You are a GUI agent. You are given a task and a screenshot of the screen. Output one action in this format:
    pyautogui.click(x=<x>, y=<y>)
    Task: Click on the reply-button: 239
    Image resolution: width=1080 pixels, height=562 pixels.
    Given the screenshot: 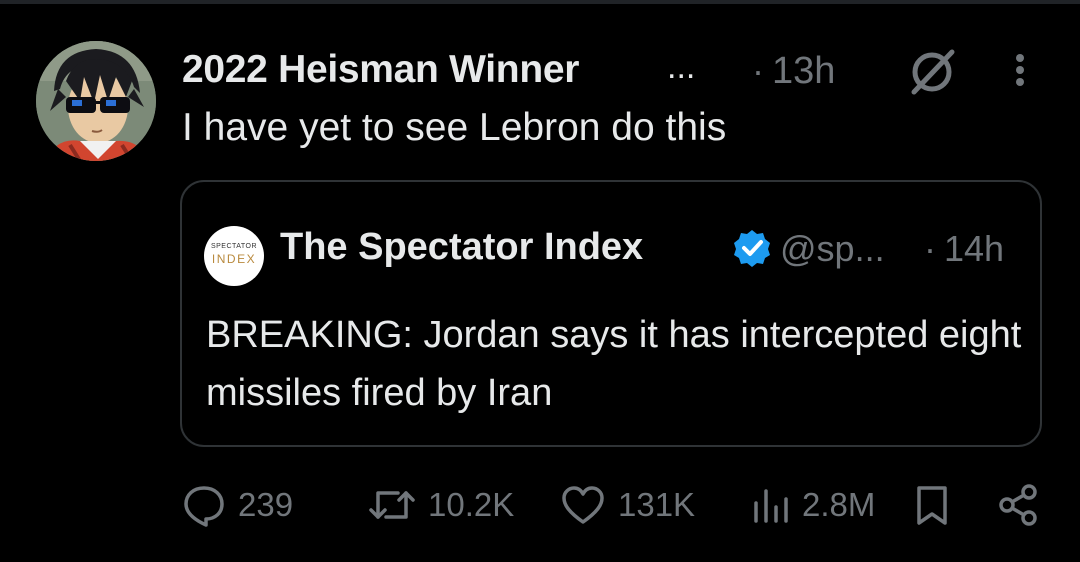 What is the action you would take?
    pyautogui.click(x=237, y=505)
    